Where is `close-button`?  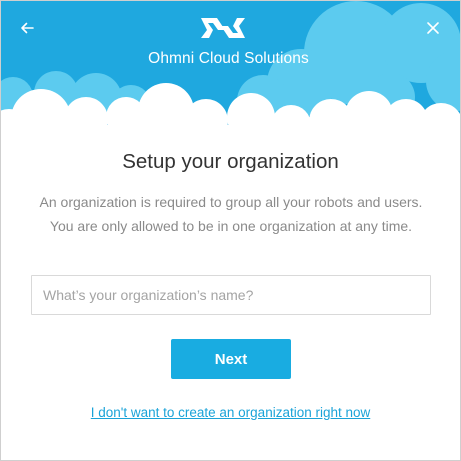 close-button is located at coordinates (433, 28).